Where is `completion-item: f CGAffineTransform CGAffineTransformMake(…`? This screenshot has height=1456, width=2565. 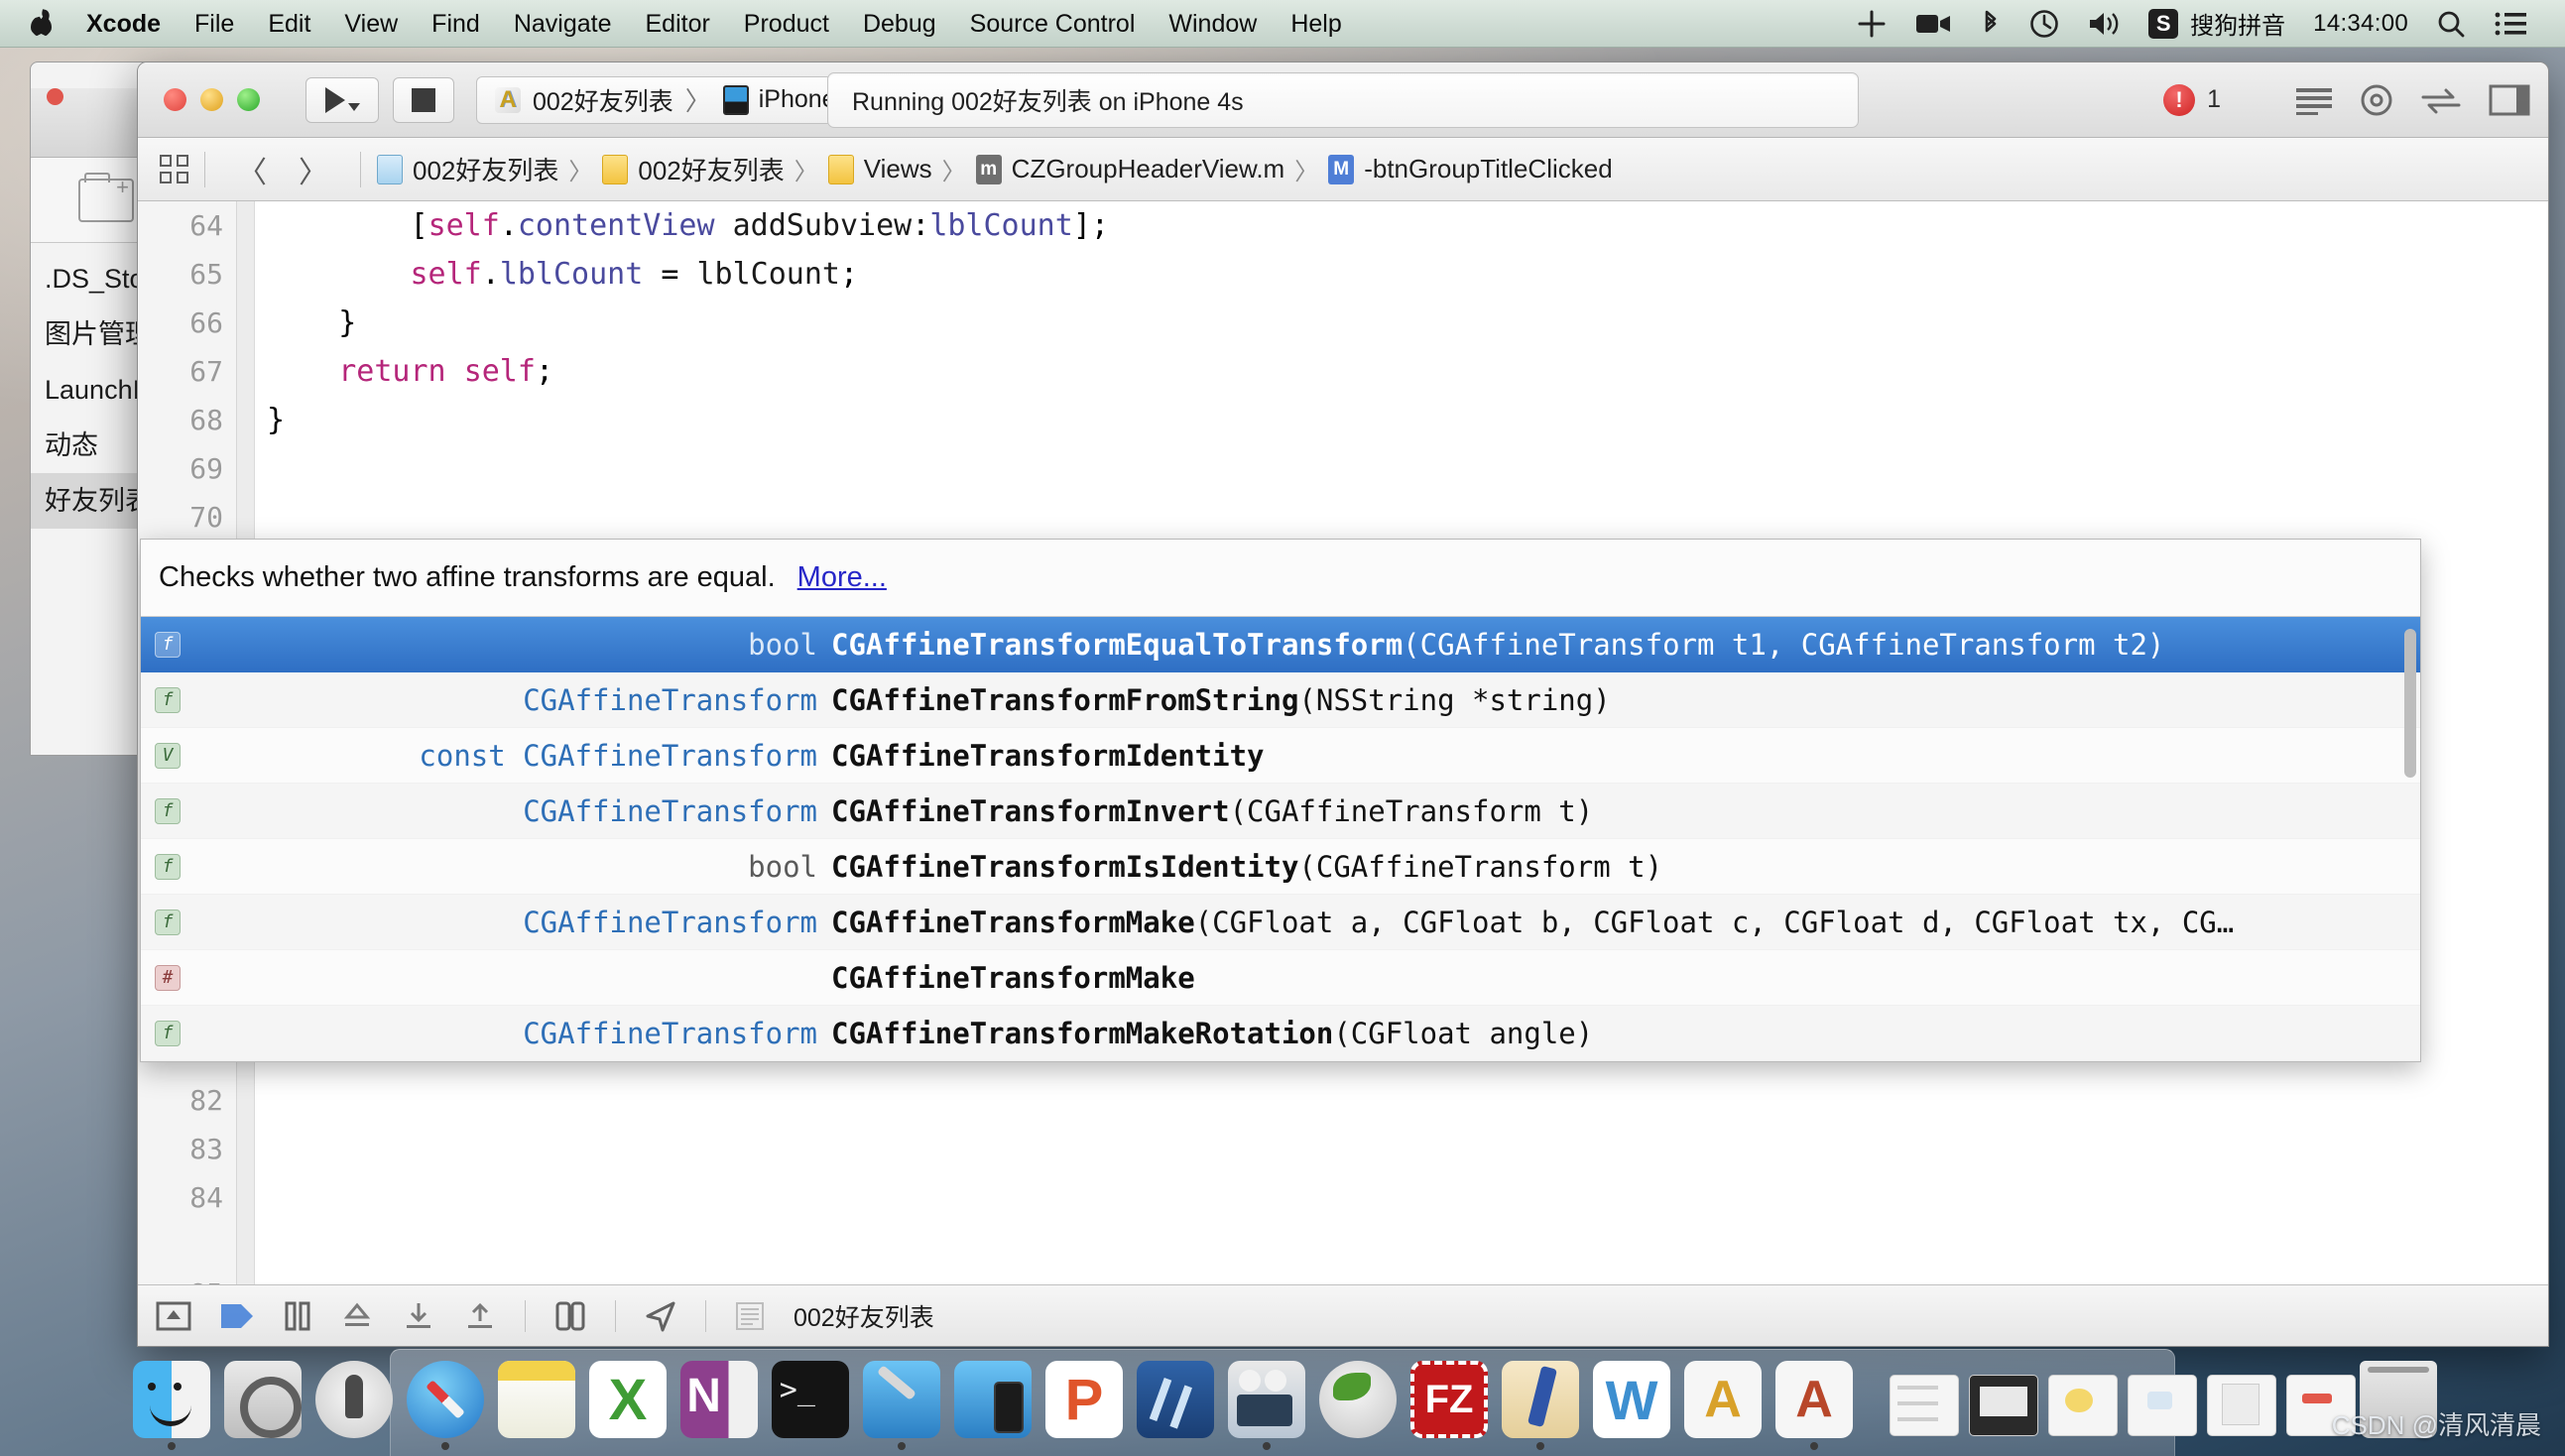 completion-item: f CGAffineTransform CGAffineTransformMake(… is located at coordinates (1281, 922).